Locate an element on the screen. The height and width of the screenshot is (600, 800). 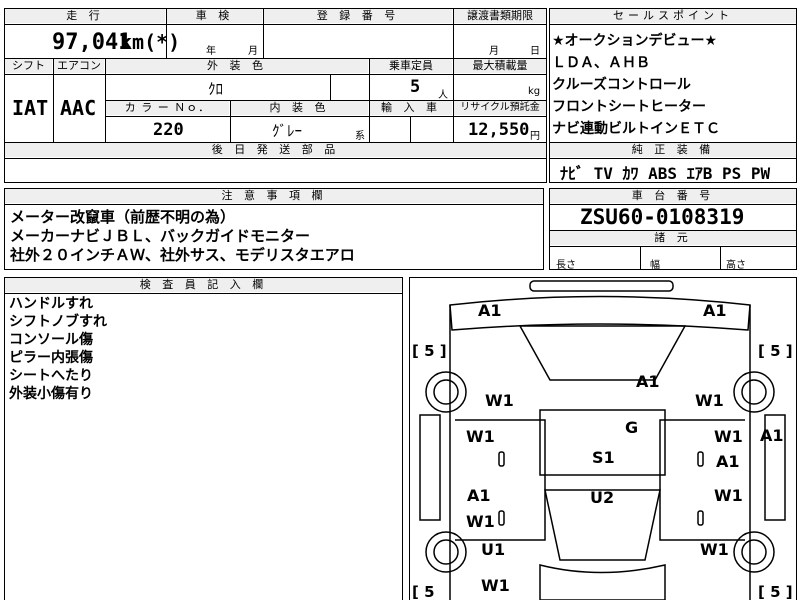
chassis-header: 車 台 番 号 is located at coordinates (673, 196).